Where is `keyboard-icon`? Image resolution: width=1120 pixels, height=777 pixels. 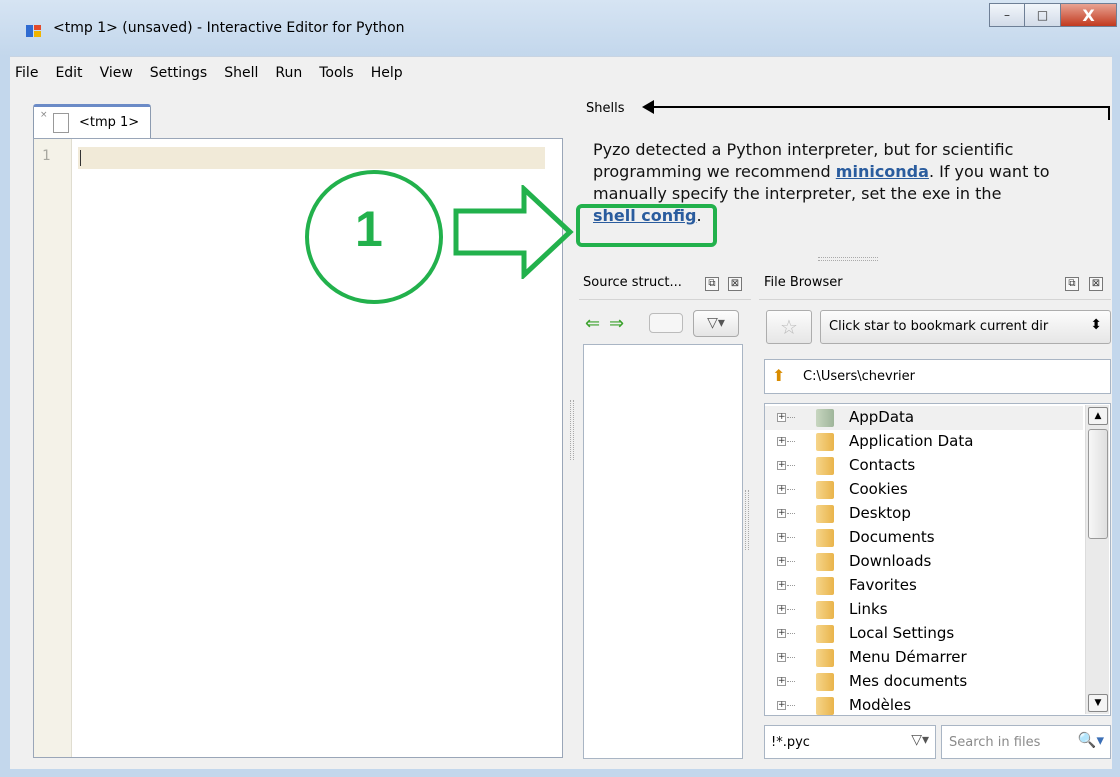
keyboard-icon is located at coordinates (666, 323).